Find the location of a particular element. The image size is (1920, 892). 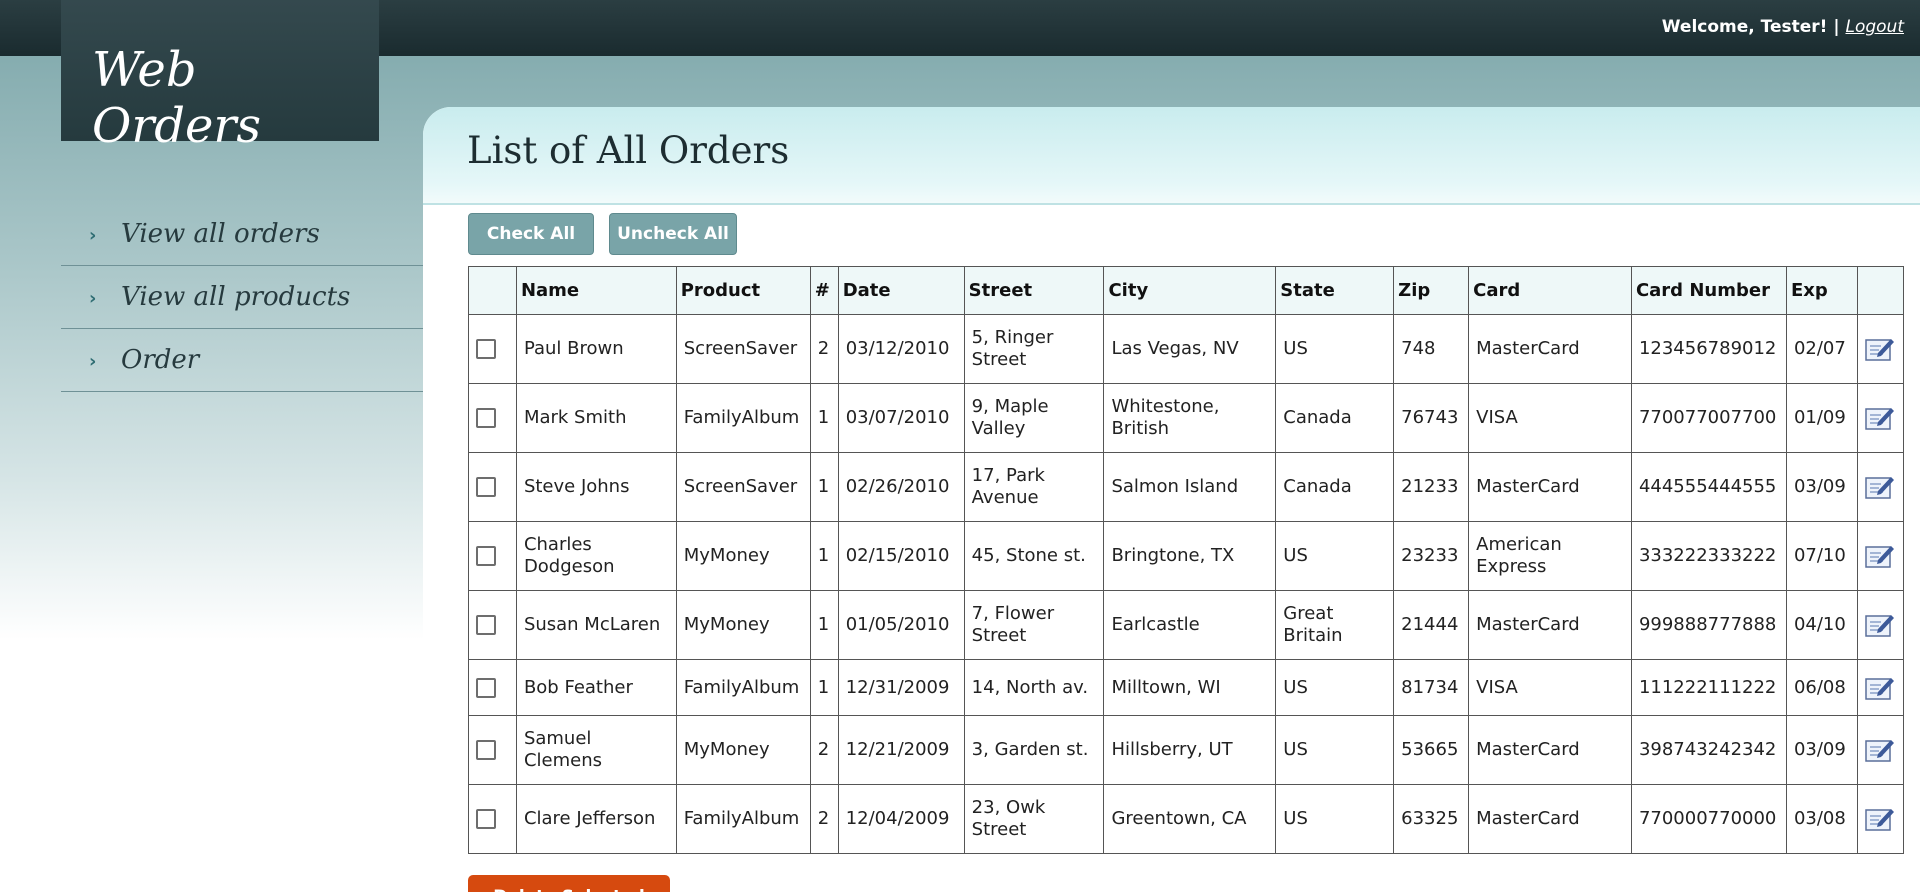

cell-card-number: 398743242342 is located at coordinates (1708, 750).